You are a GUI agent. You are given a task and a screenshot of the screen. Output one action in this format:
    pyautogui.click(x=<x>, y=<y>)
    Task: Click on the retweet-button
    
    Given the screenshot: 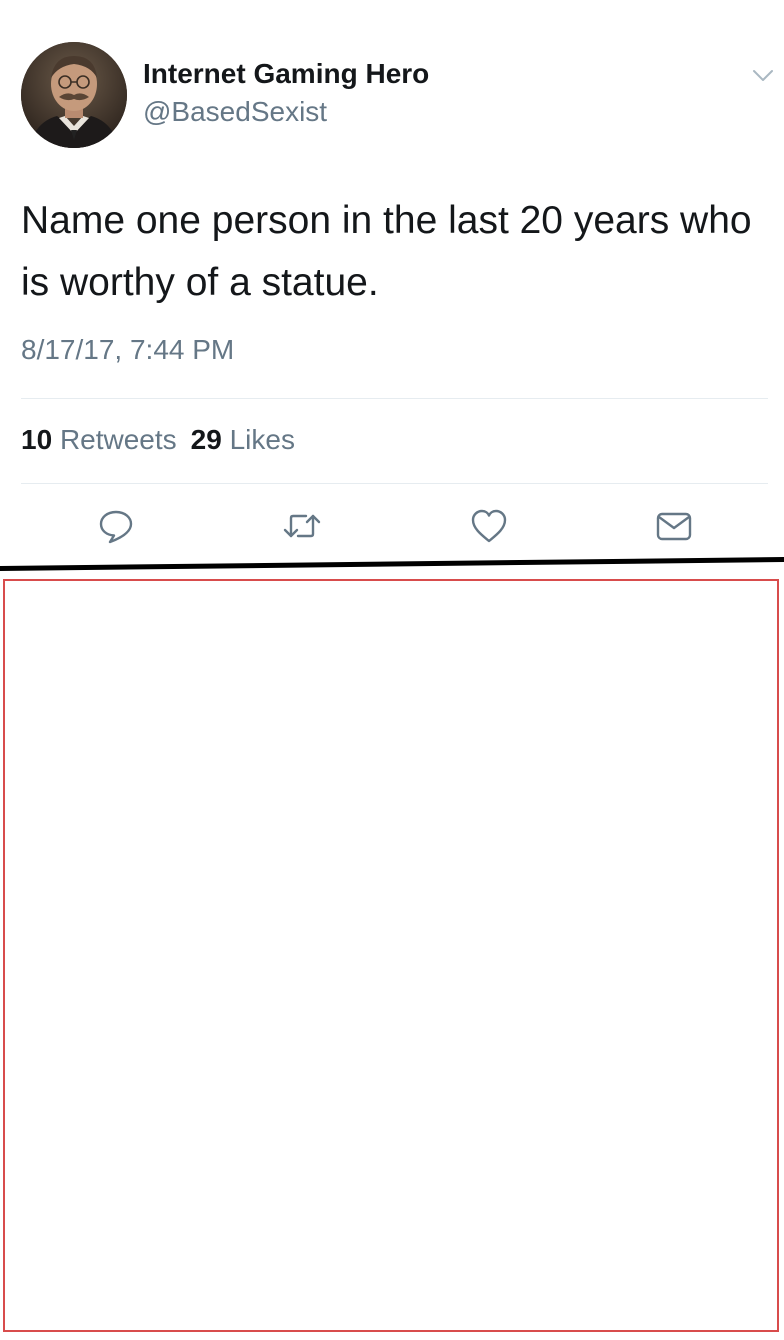 What is the action you would take?
    pyautogui.click(x=302, y=526)
    